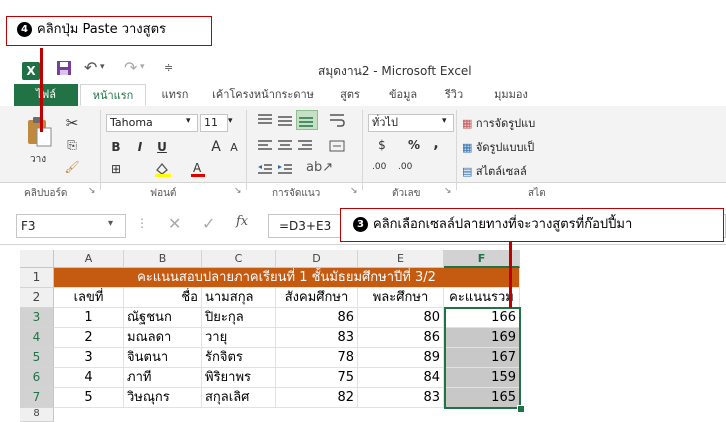  What do you see at coordinates (89, 338) in the screenshot?
I see `table-cell: 2` at bounding box center [89, 338].